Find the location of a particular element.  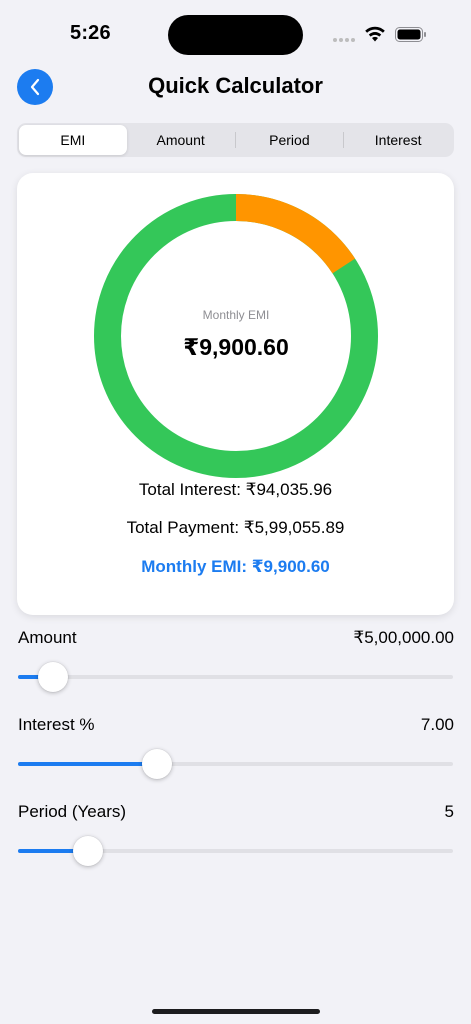

tab-interest: Interest is located at coordinates (398, 140).